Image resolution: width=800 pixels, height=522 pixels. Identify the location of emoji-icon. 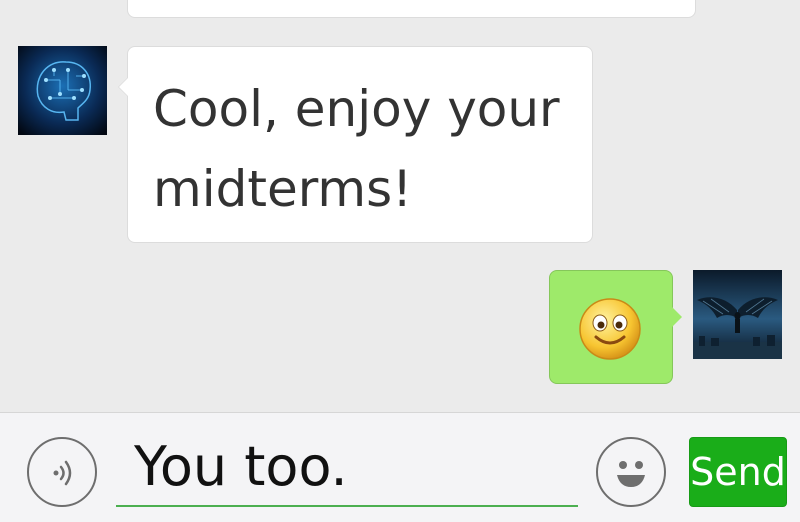
(631, 474).